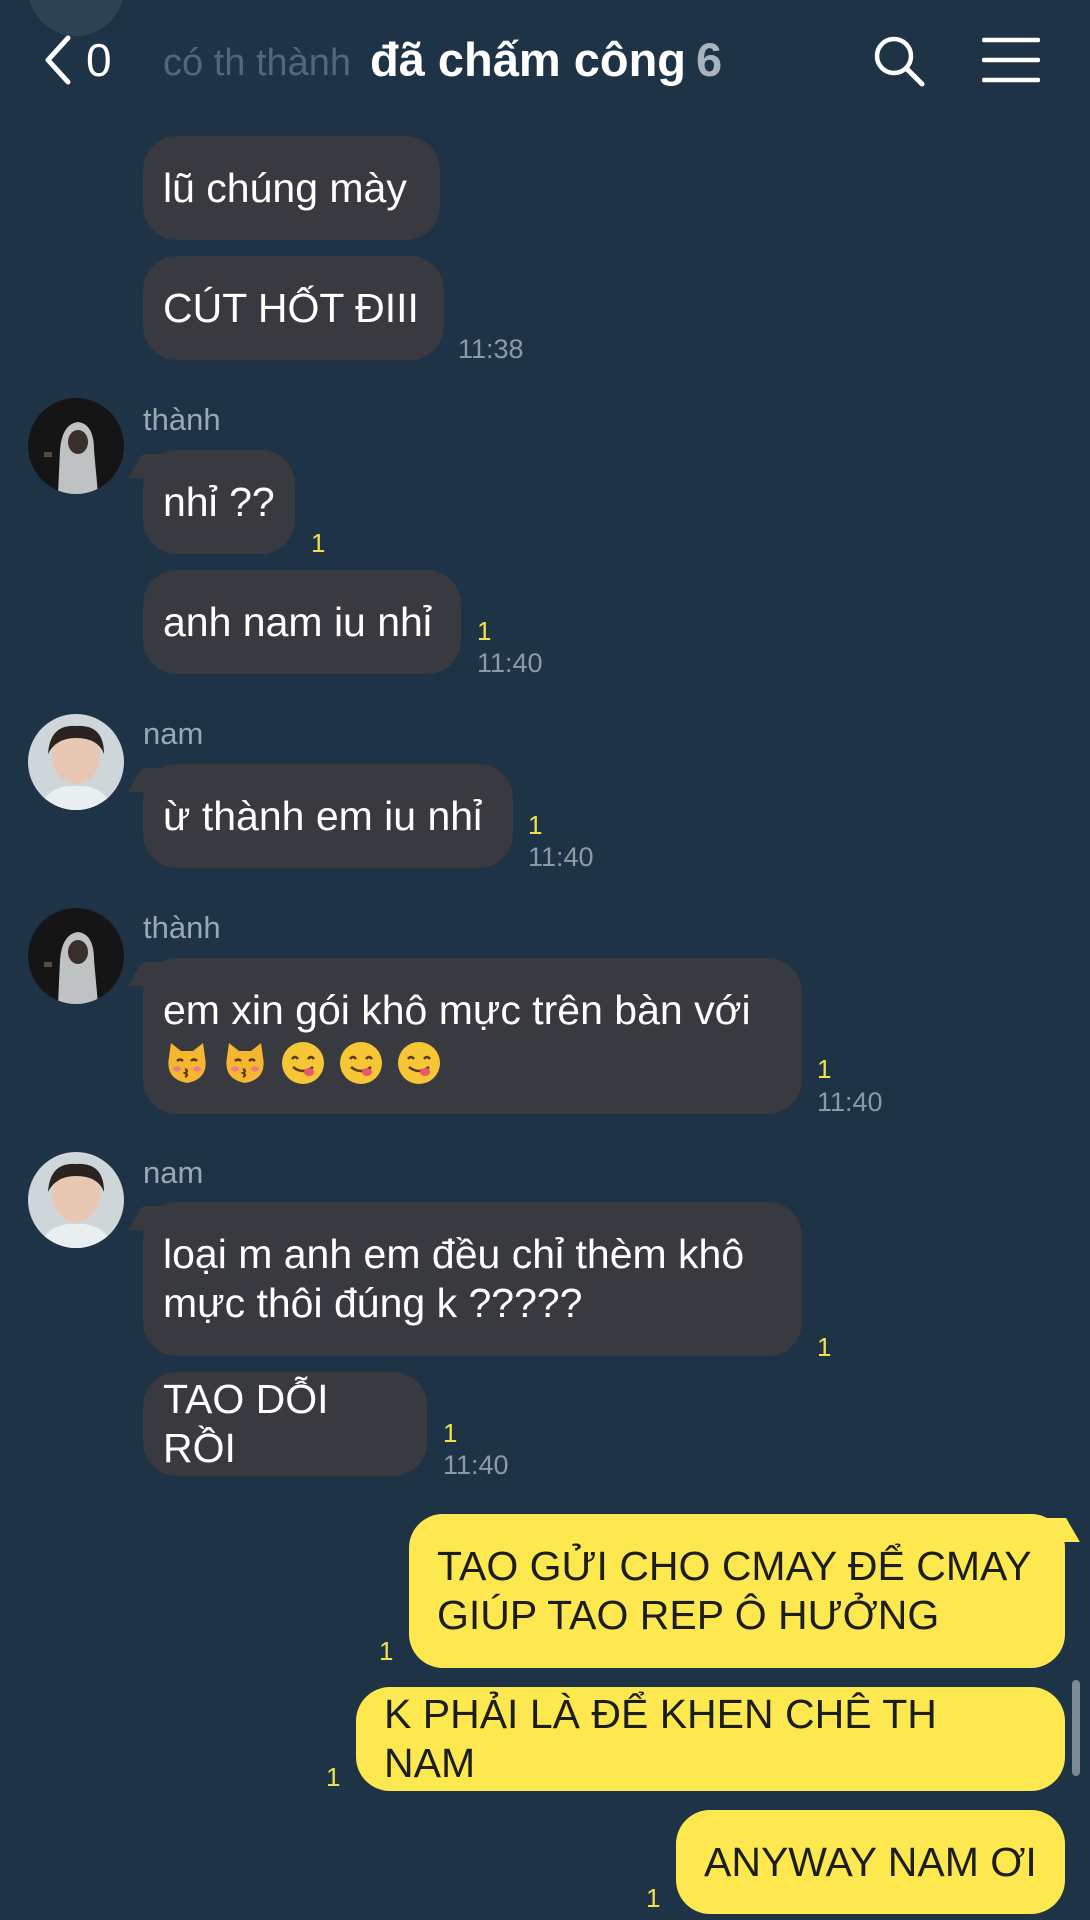 The height and width of the screenshot is (1920, 1090). Describe the element at coordinates (472, 1063) in the screenshot. I see `emoji-row` at that location.